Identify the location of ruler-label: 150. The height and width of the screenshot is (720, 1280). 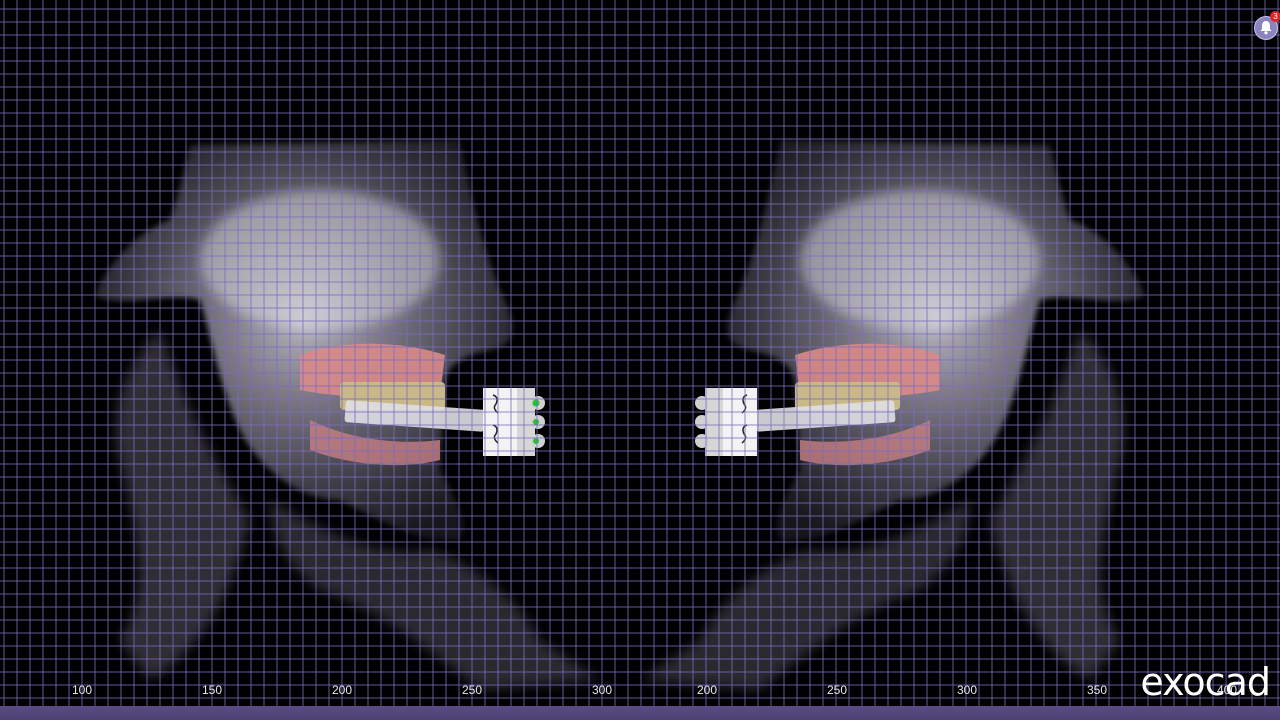
(212, 690).